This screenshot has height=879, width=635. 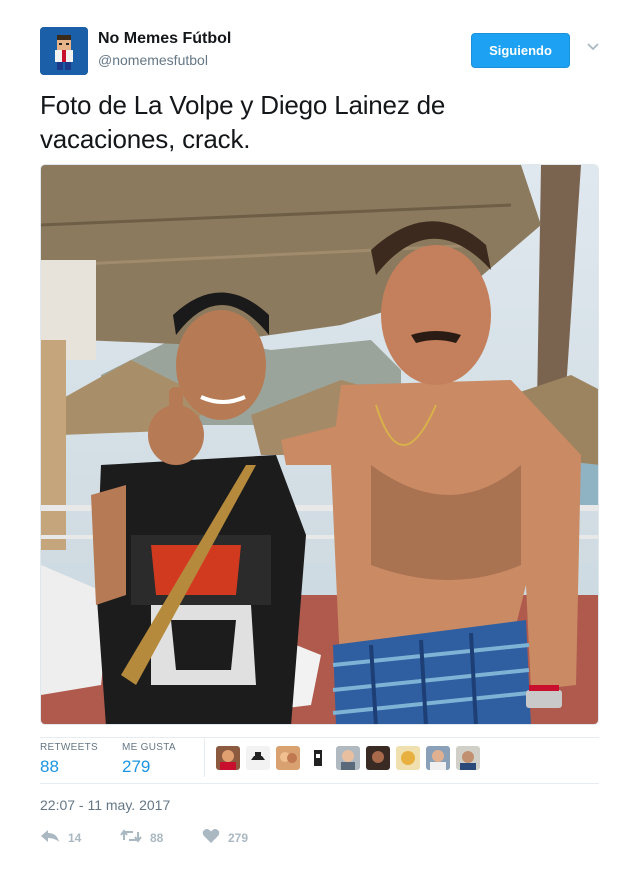 What do you see at coordinates (225, 837) in the screenshot?
I see `like-button: 279` at bounding box center [225, 837].